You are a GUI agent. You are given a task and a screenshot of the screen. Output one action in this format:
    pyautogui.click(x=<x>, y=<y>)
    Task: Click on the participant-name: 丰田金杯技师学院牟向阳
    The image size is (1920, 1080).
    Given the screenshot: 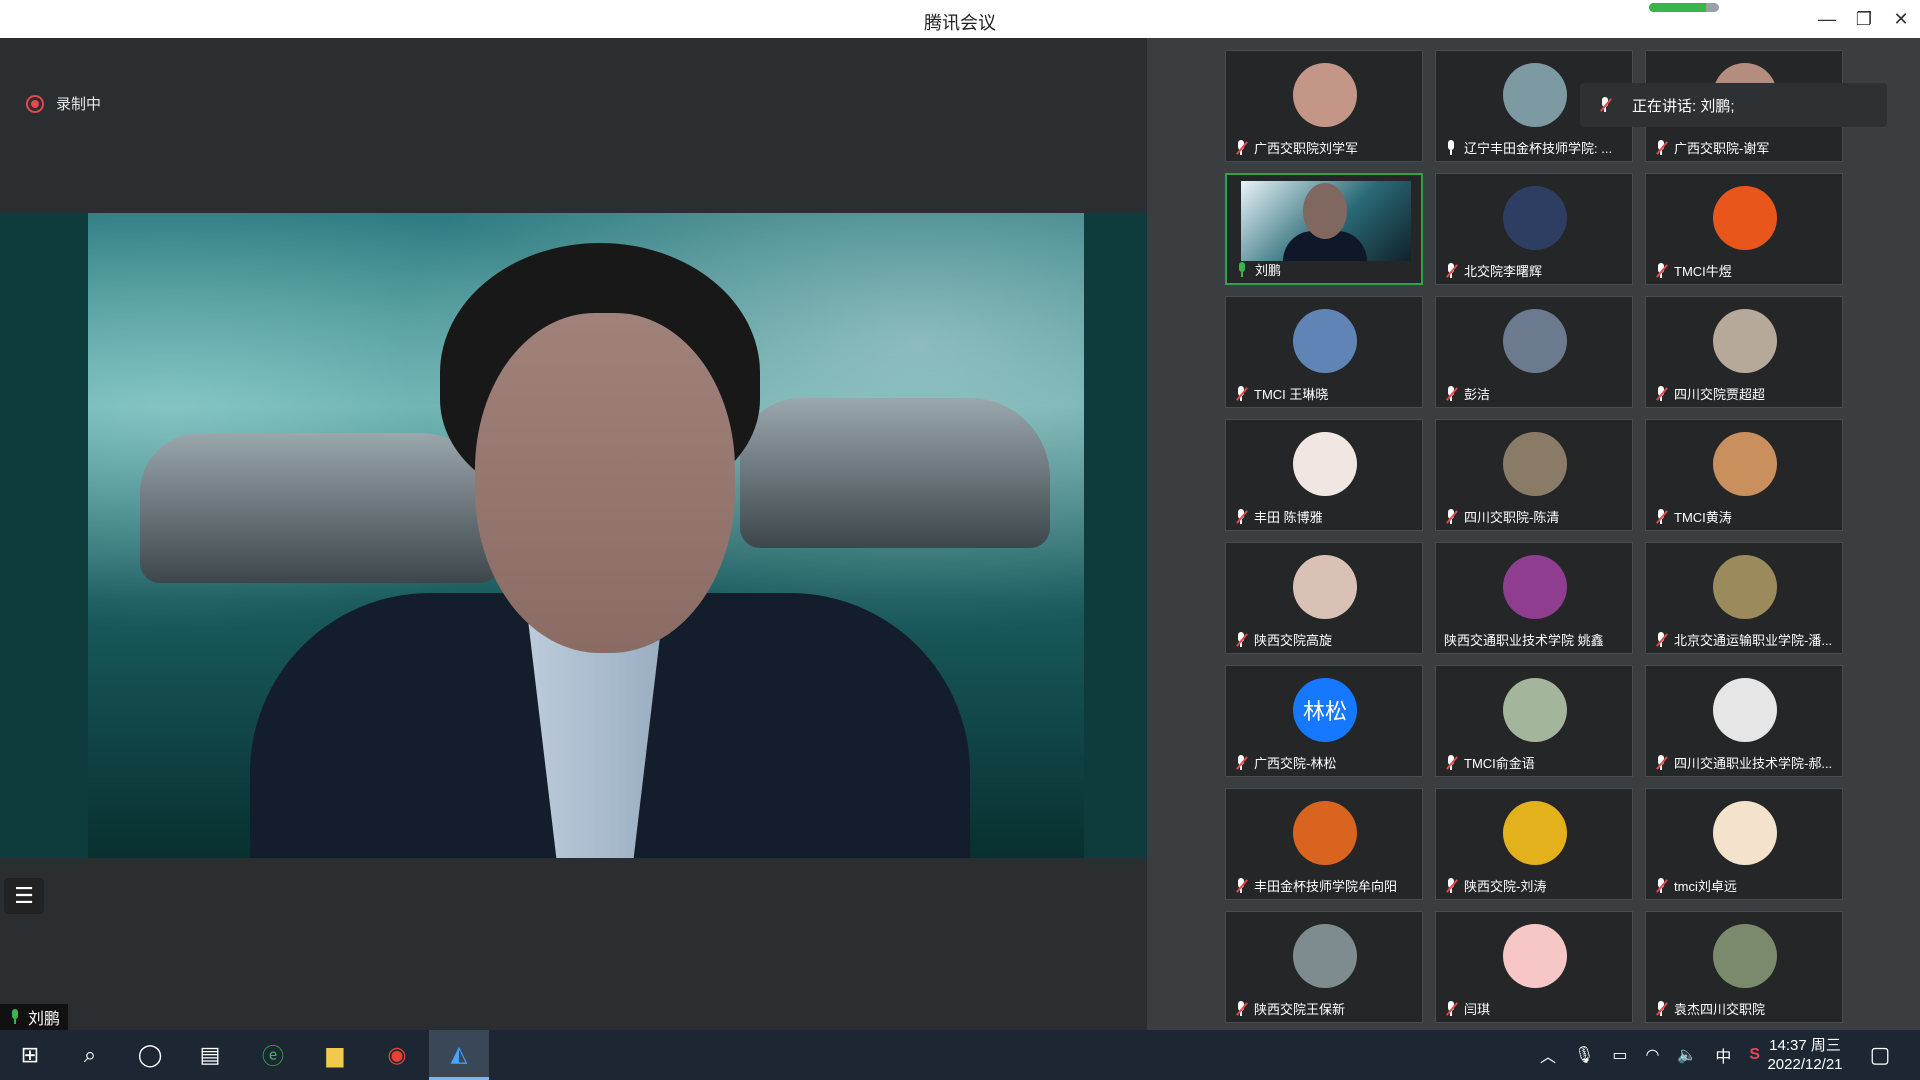 What is the action you would take?
    pyautogui.click(x=1326, y=886)
    